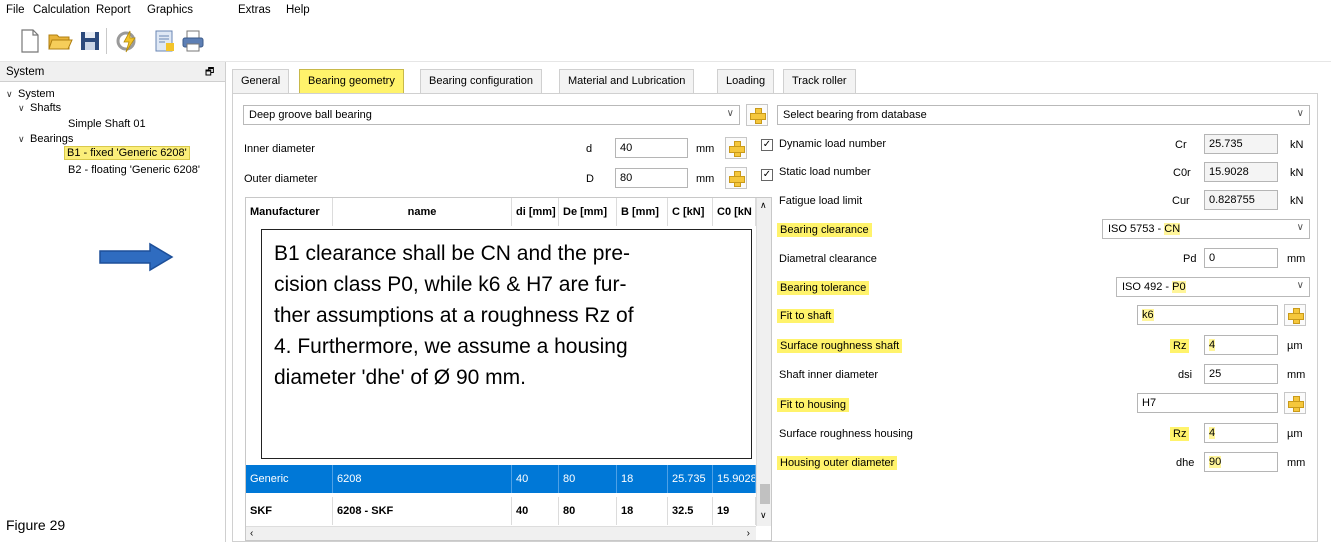 This screenshot has height=542, width=1331. What do you see at coordinates (15, 10) in the screenshot?
I see `menu-file: File` at bounding box center [15, 10].